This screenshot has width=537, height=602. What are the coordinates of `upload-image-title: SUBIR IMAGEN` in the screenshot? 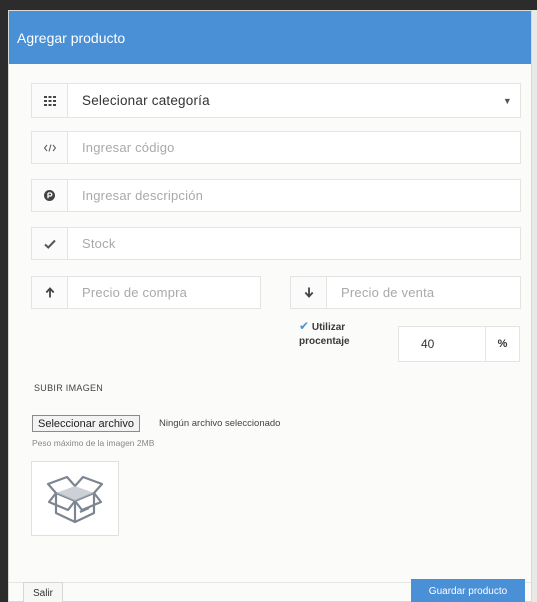 It's located at (69, 388).